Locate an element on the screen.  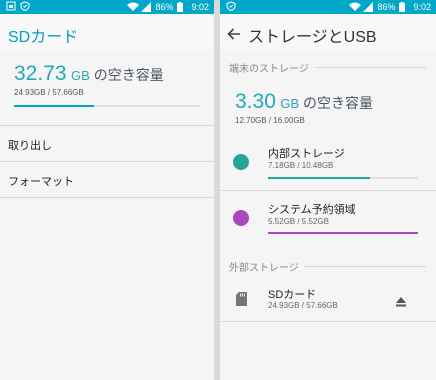
storage-item-internal: 内部ストレージ 7.18GB / 10.48GB is located at coordinates (328, 163).